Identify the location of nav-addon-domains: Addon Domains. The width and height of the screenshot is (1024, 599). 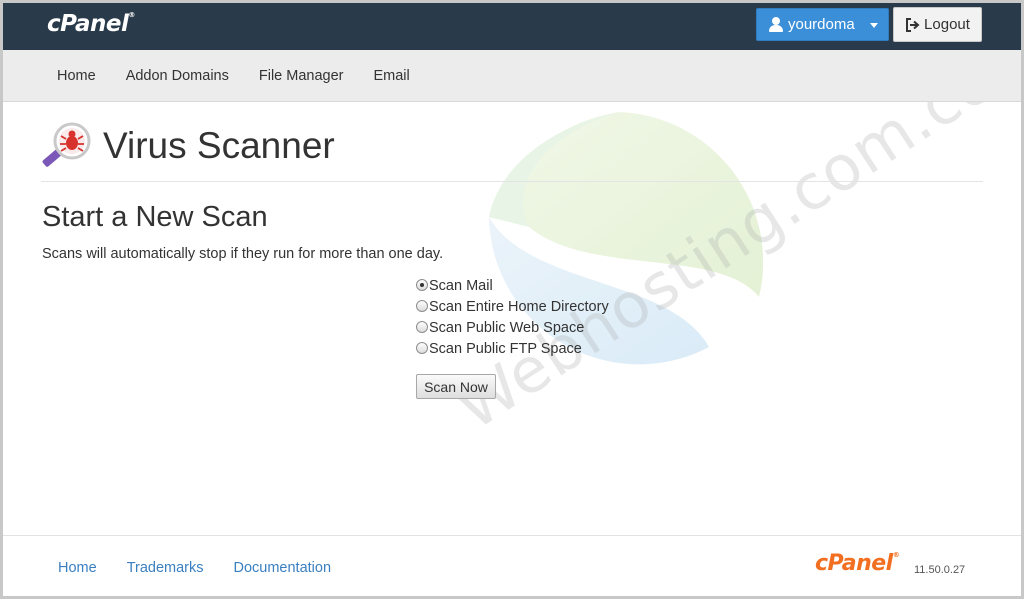
(177, 76).